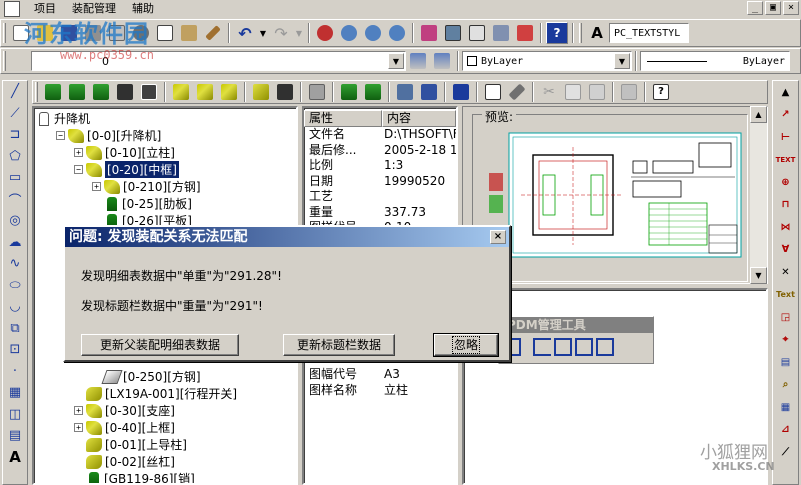 The height and width of the screenshot is (485, 801). Describe the element at coordinates (715, 61) in the screenshot. I see `linetype-combo: ByLayer` at that location.